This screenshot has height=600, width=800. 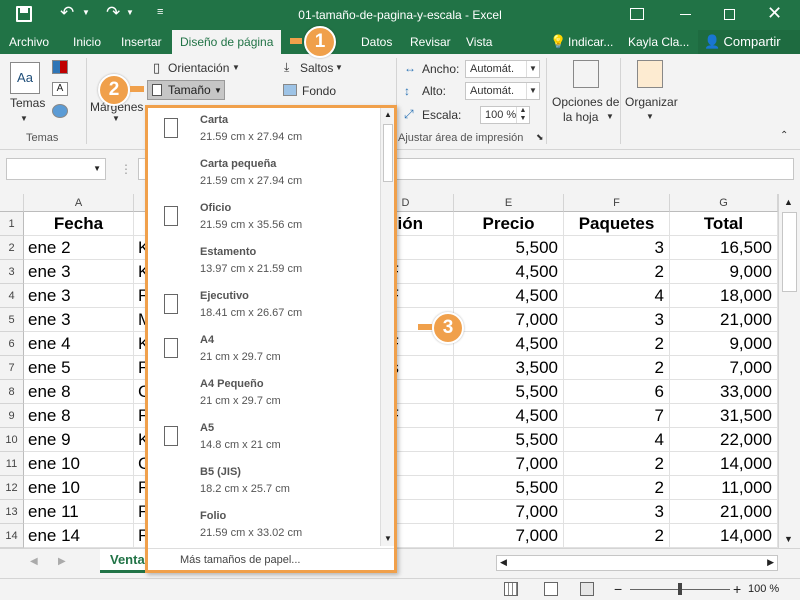 What do you see at coordinates (509, 488) in the screenshot?
I see `cell-e-12: 5,500` at bounding box center [509, 488].